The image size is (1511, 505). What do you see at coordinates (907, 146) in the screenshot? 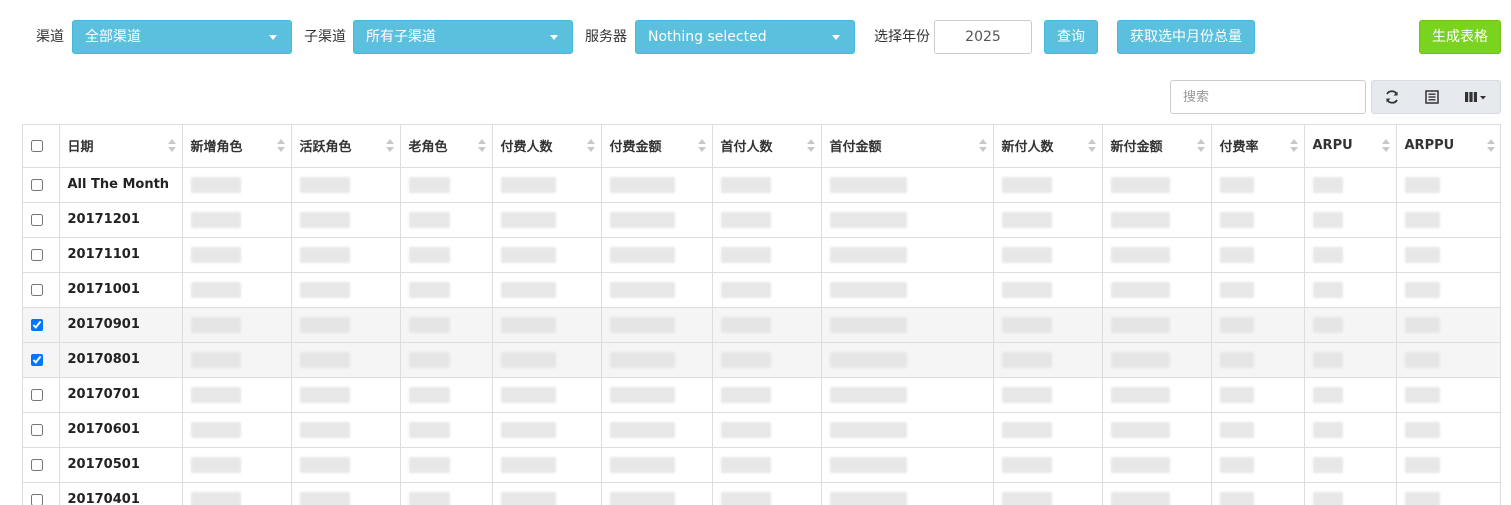
I see `column-header: 首付金额` at bounding box center [907, 146].